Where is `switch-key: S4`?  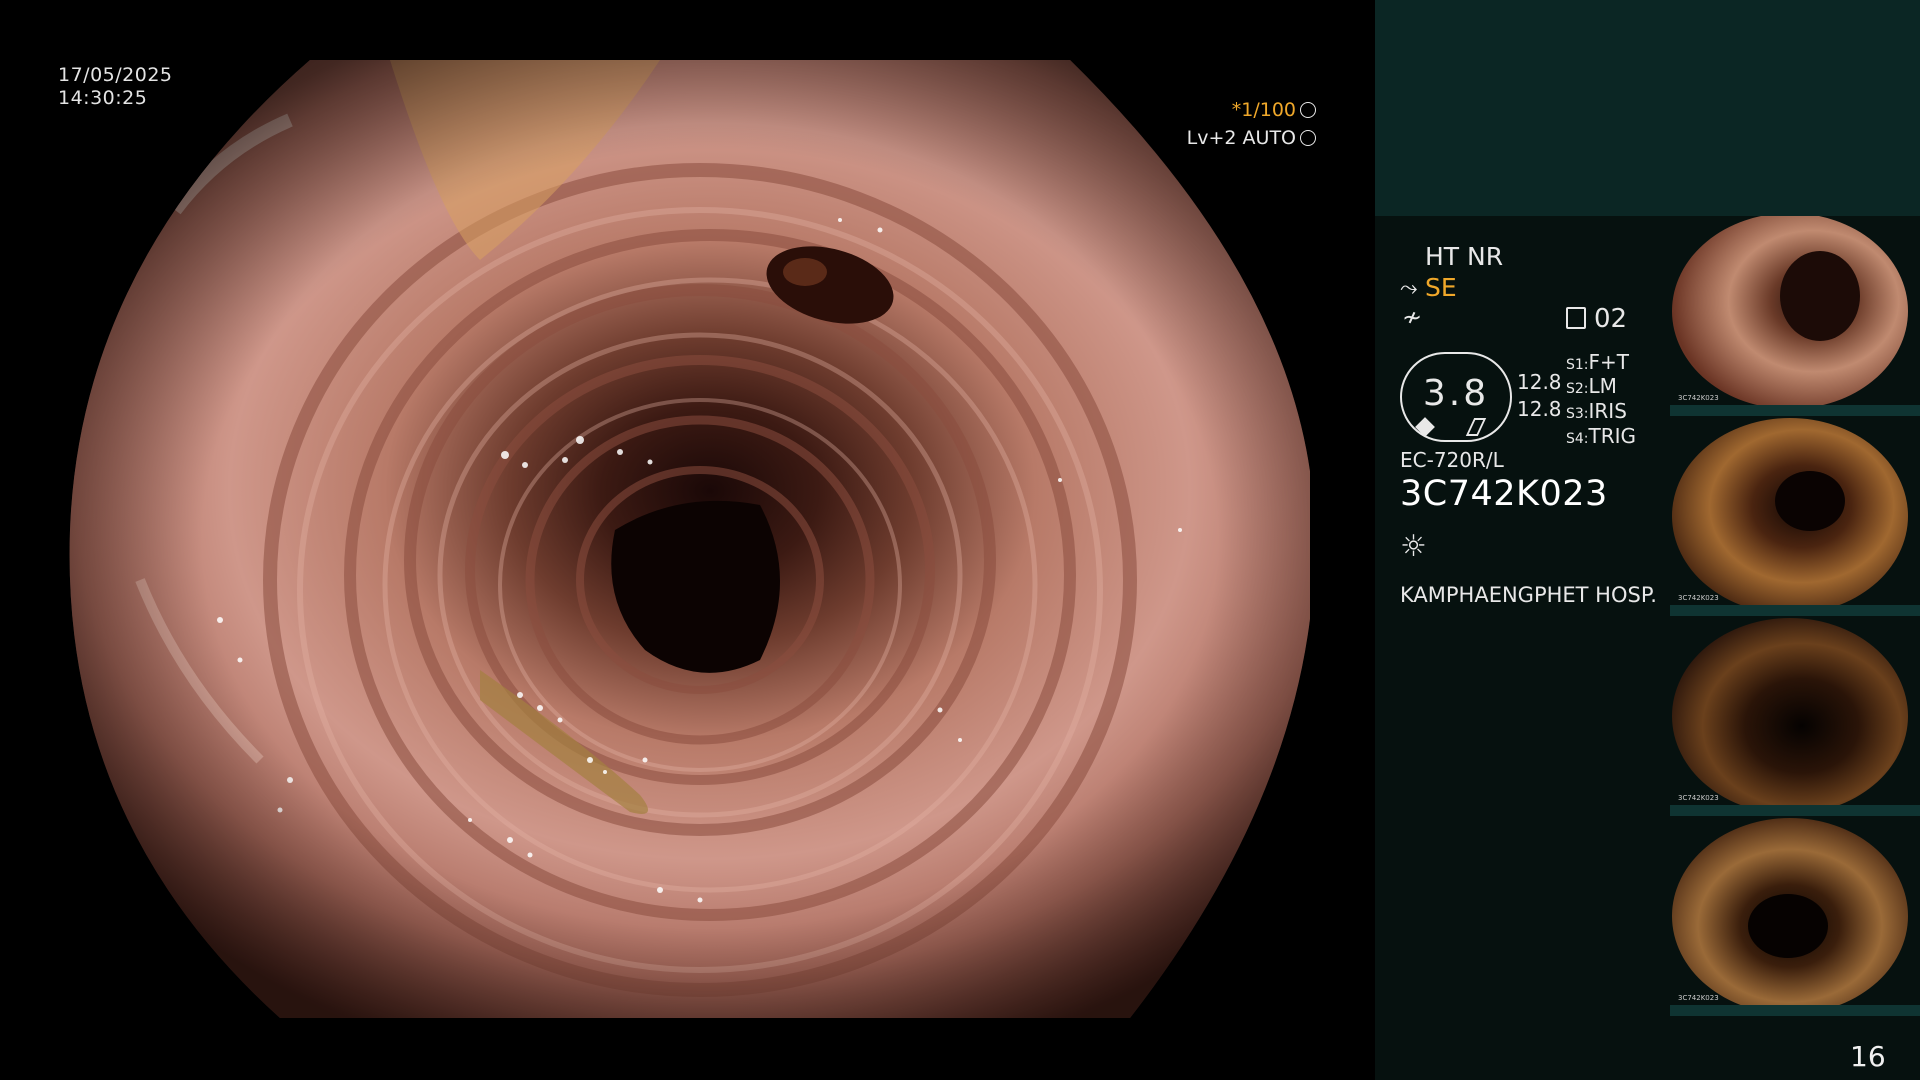 switch-key: S4 is located at coordinates (1575, 439).